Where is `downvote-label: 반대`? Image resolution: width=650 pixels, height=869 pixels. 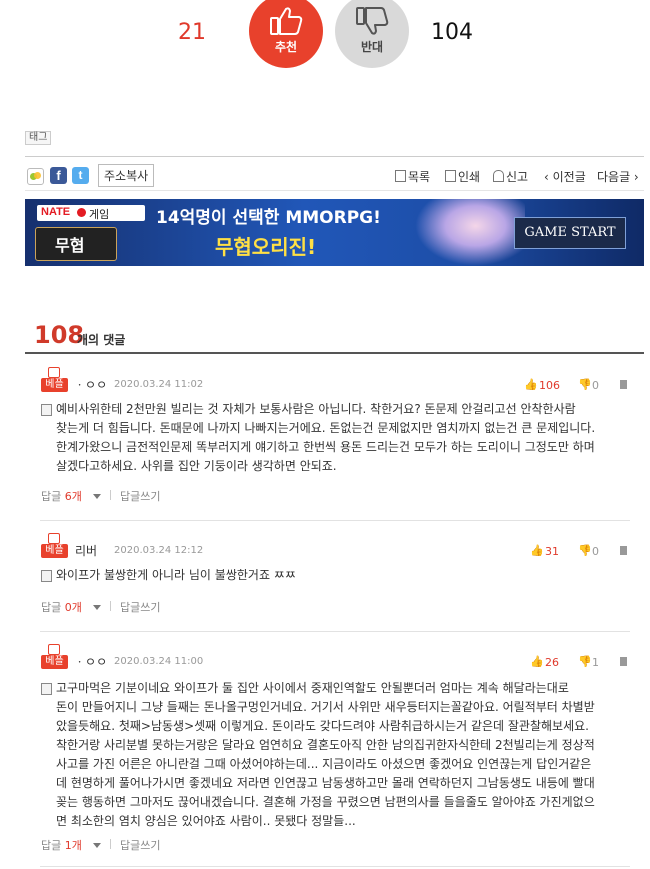
downvote-label: 반대 is located at coordinates (372, 47).